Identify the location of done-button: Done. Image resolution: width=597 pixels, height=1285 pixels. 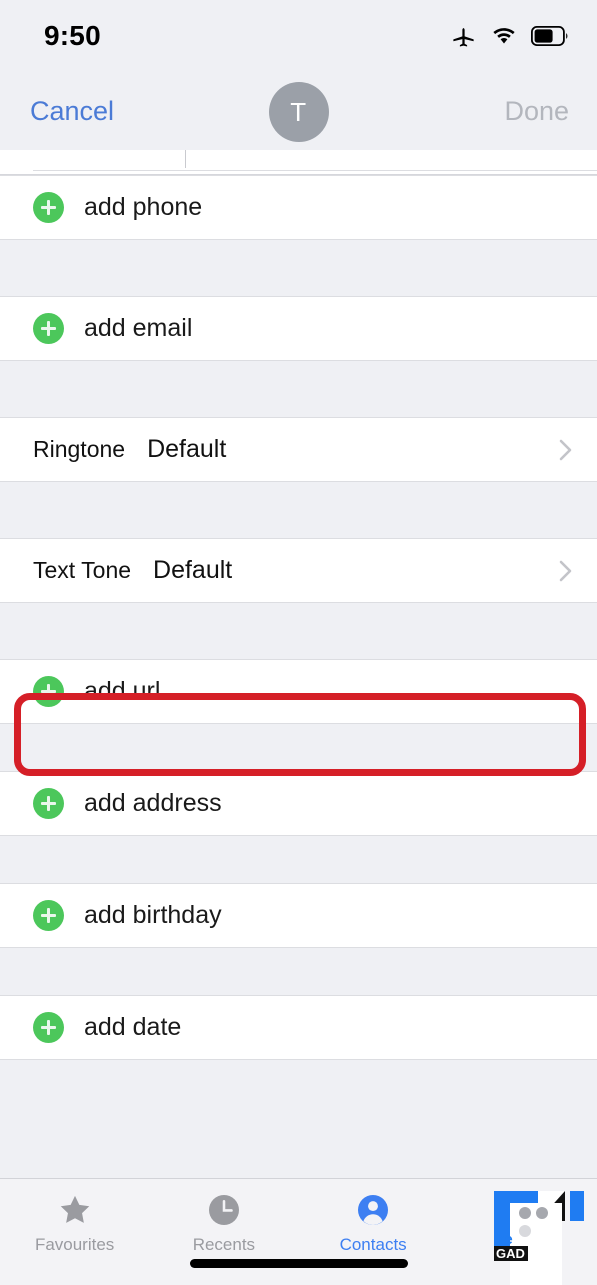
(536, 111).